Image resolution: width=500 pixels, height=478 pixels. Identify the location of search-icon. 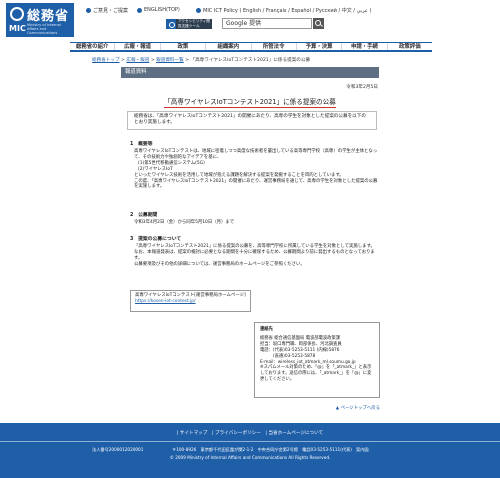
(318, 23).